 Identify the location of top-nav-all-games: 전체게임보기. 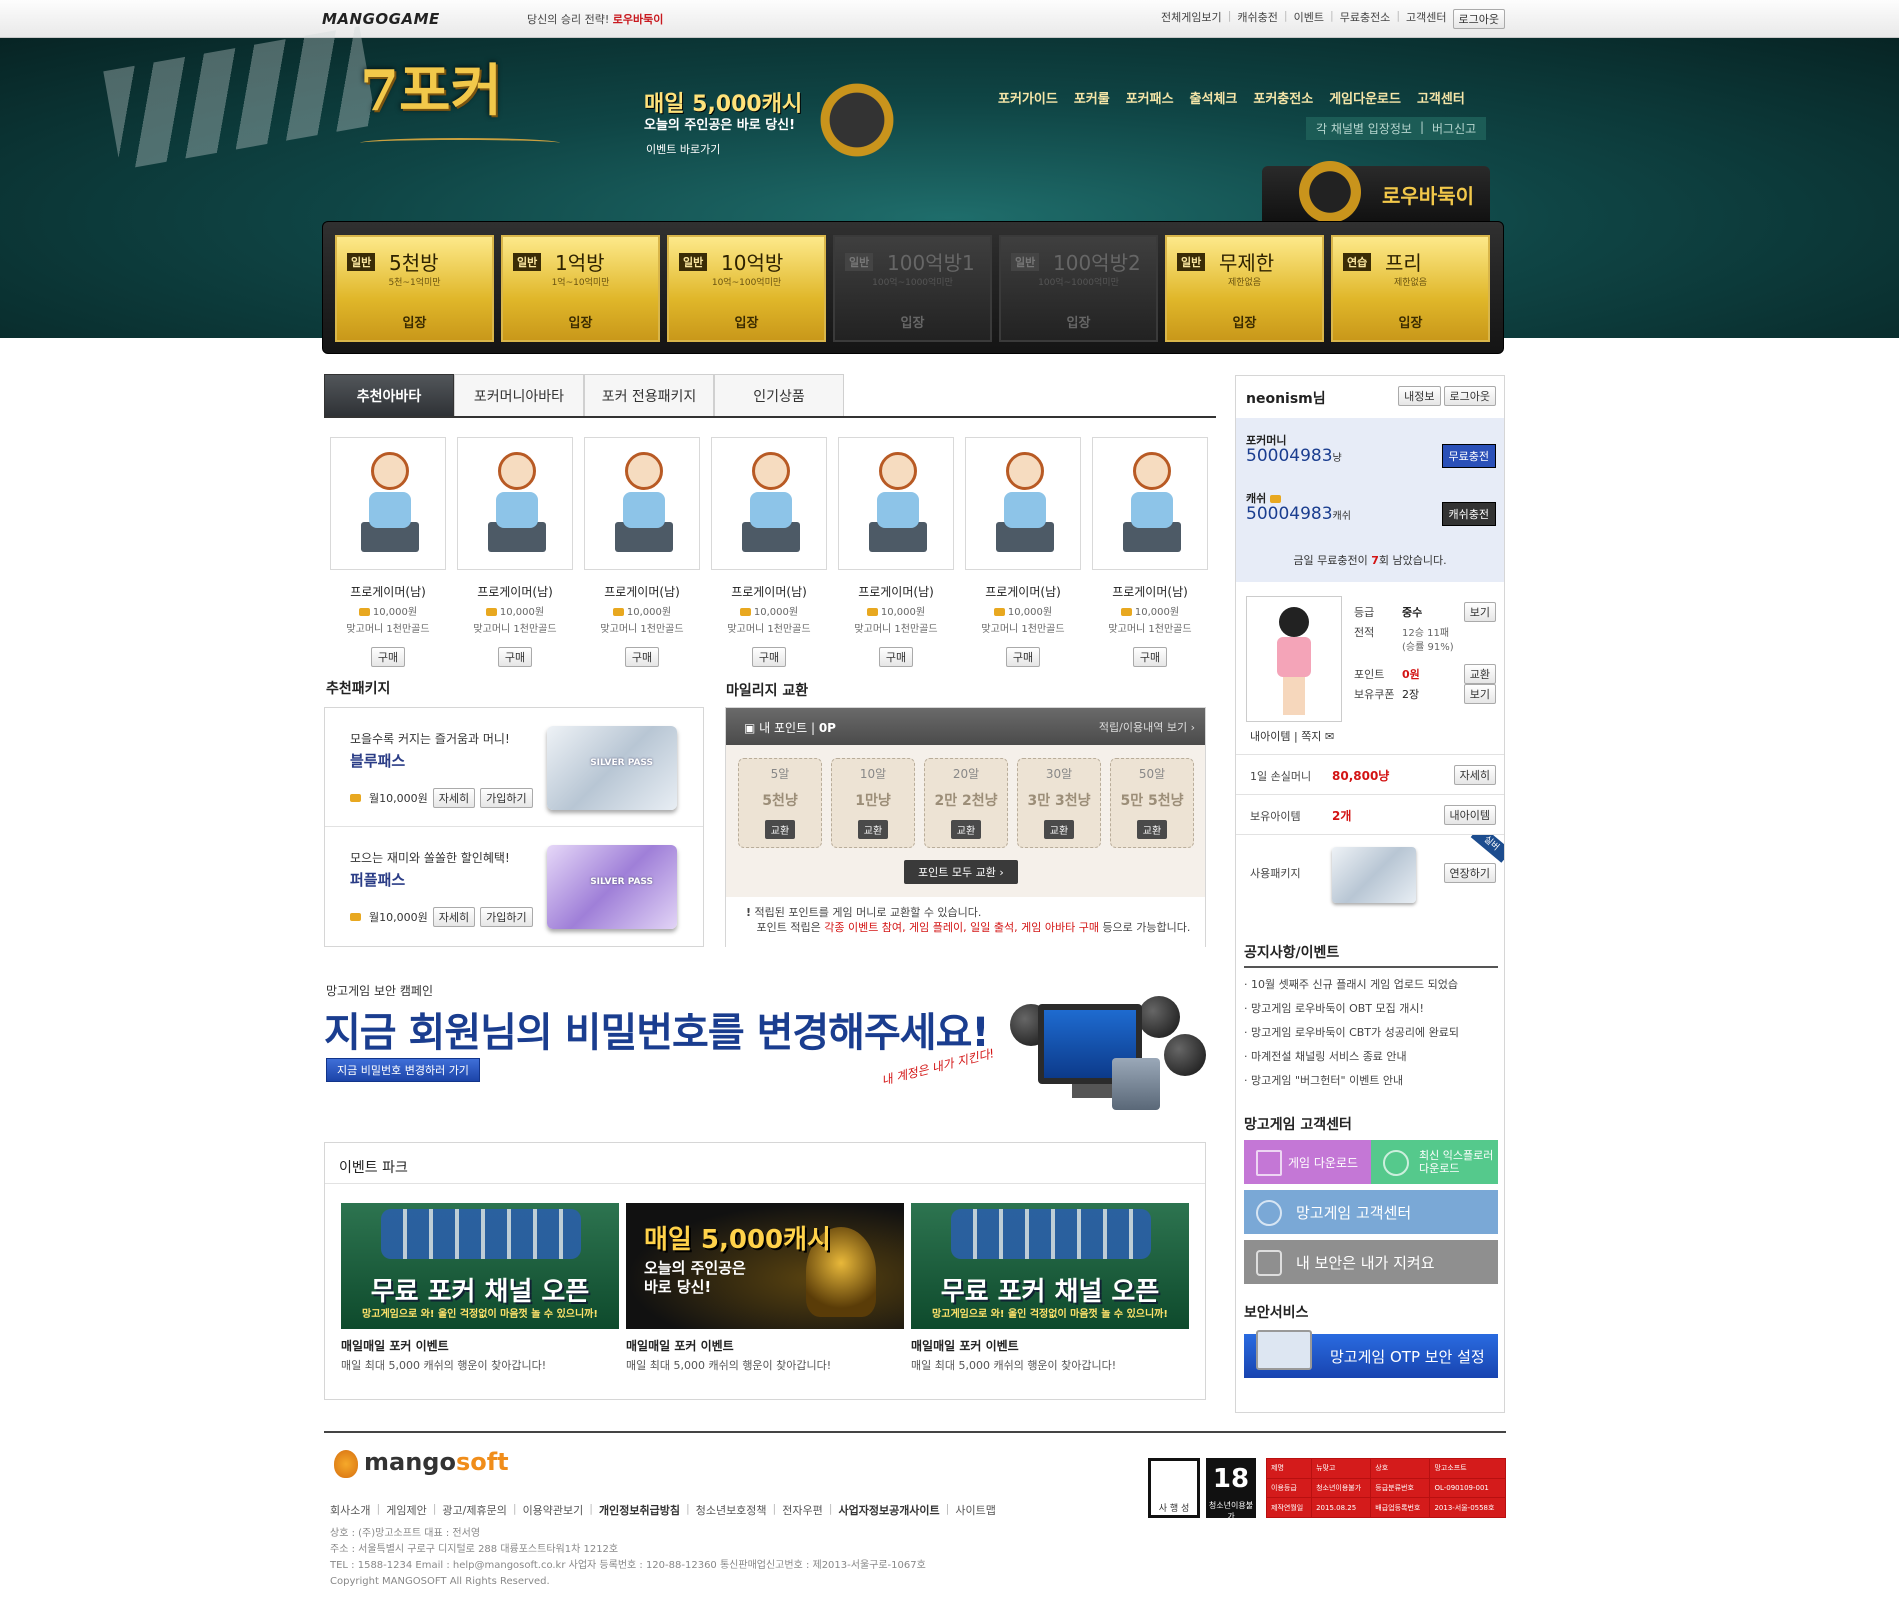
(1191, 19).